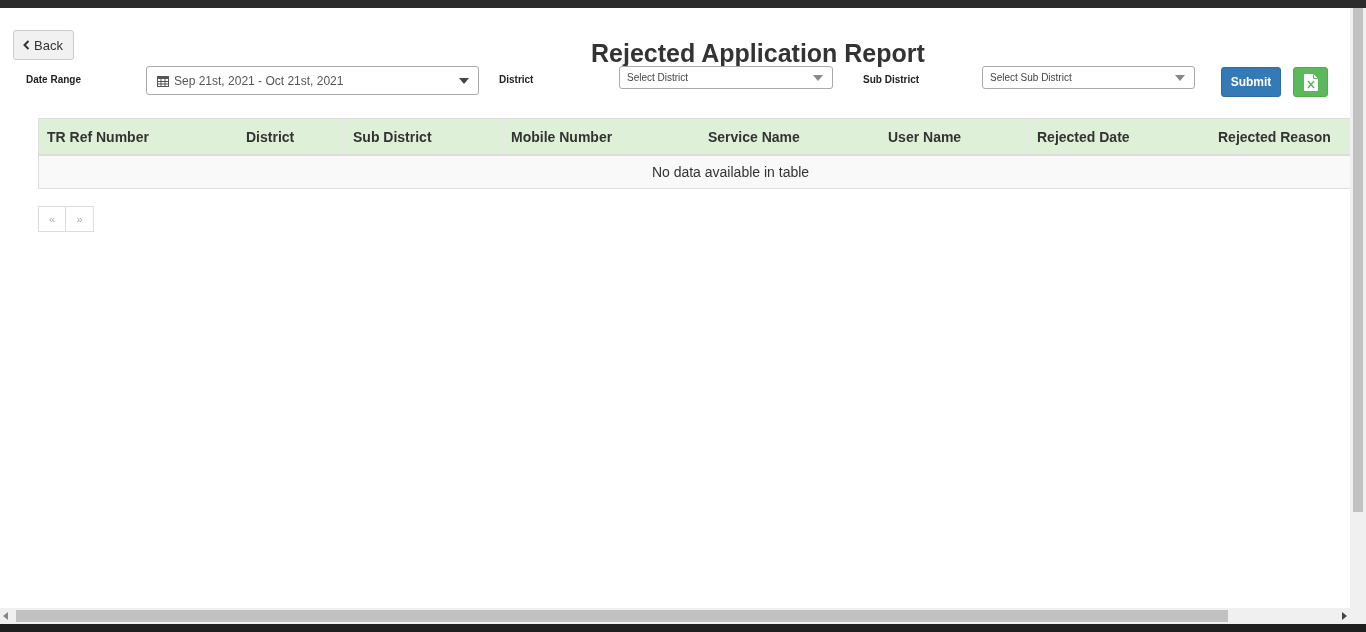  I want to click on column-header: Sub District, so click(423, 136).